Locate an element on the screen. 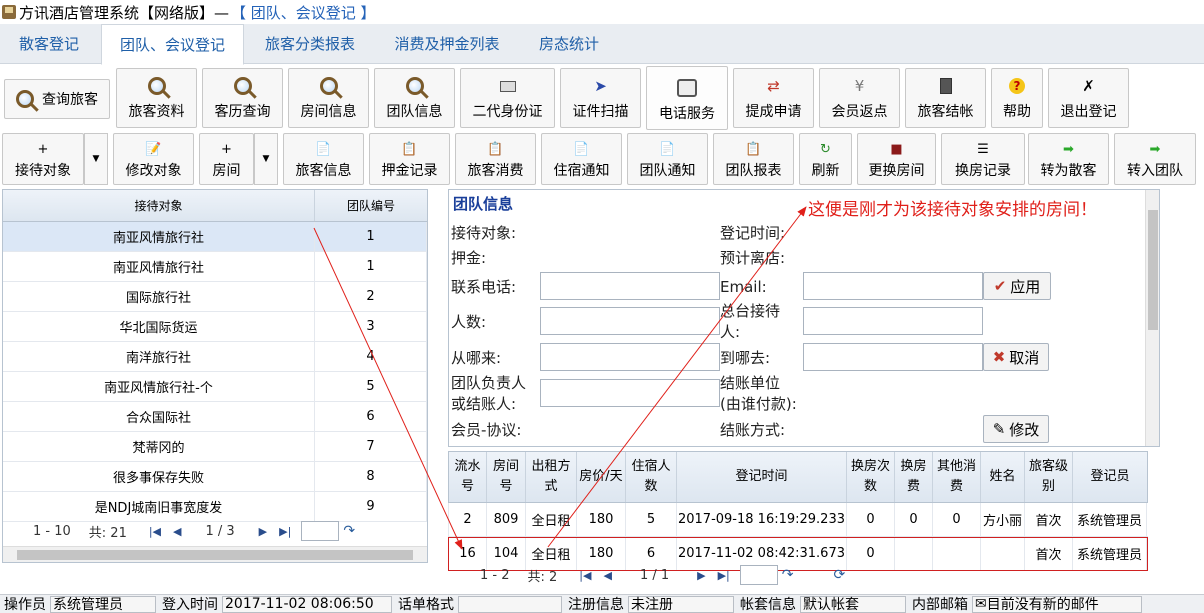 This screenshot has width=1204, height=613. group-info-button: 团队信息 is located at coordinates (414, 98).